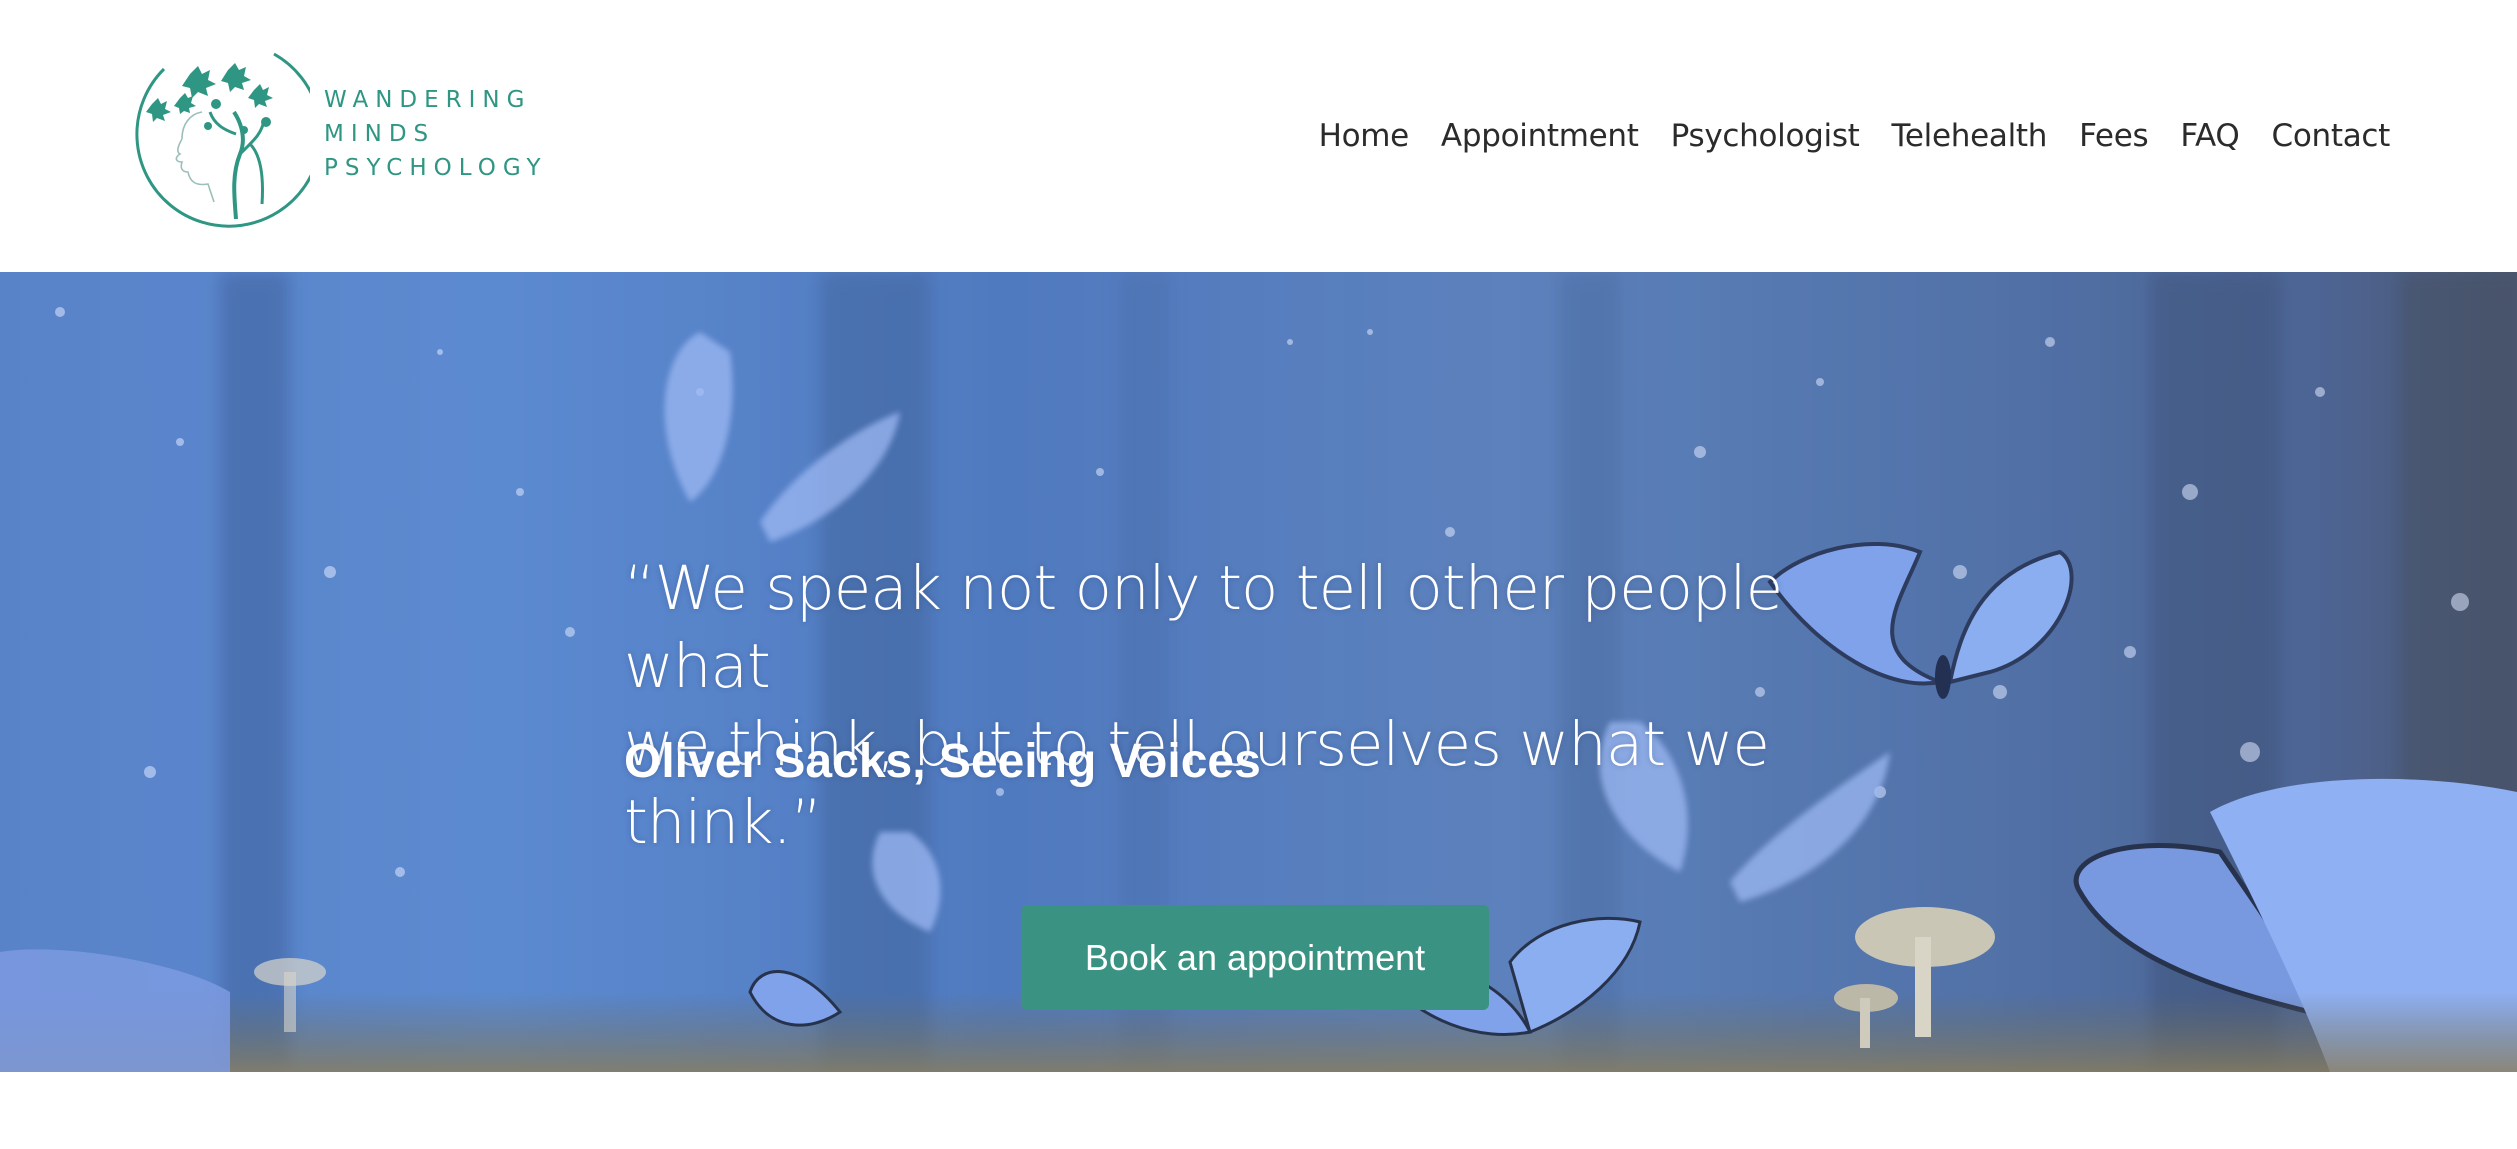 Image resolution: width=2517 pixels, height=1149 pixels. Describe the element at coordinates (2330, 136) in the screenshot. I see `nav-item-contact: Contact` at that location.